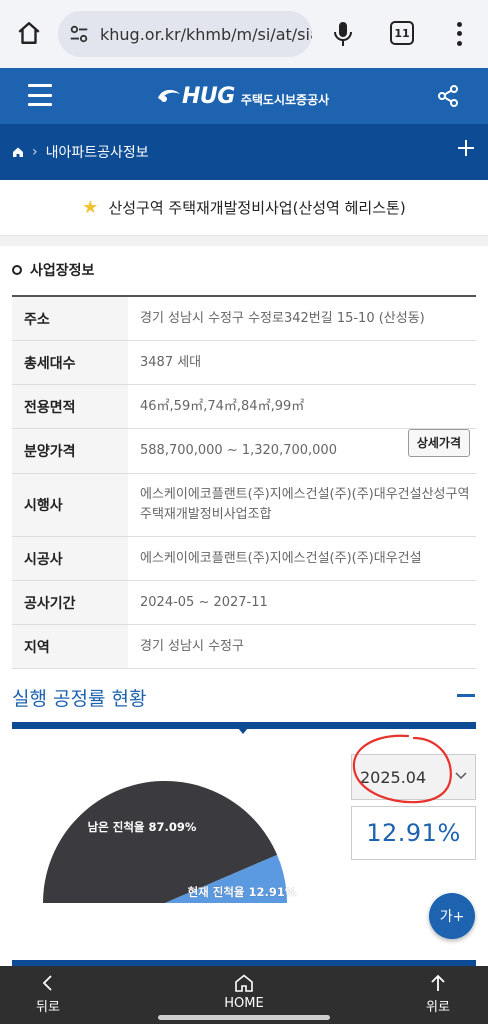 Image resolution: width=488 pixels, height=1024 pixels. I want to click on menu-icon, so click(40, 95).